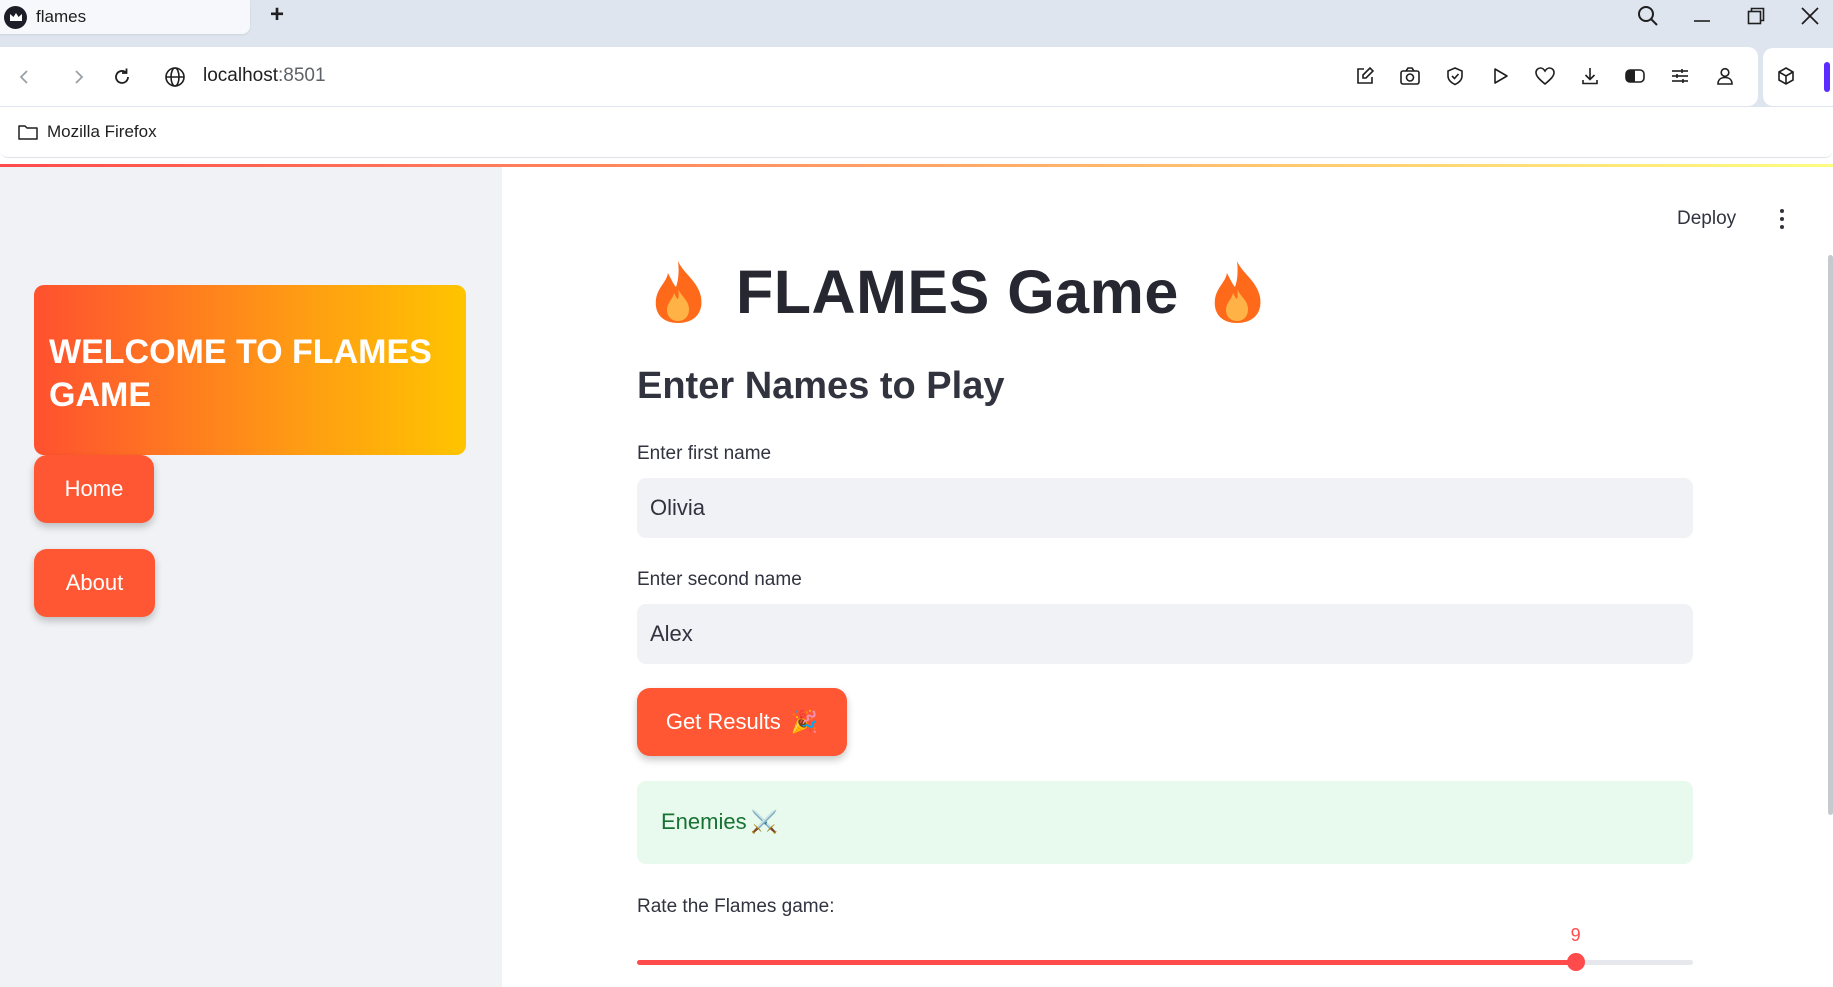 Image resolution: width=1833 pixels, height=987 pixels. Describe the element at coordinates (102, 131) in the screenshot. I see `bookmark-folder-label: Mozilla Firefox` at that location.